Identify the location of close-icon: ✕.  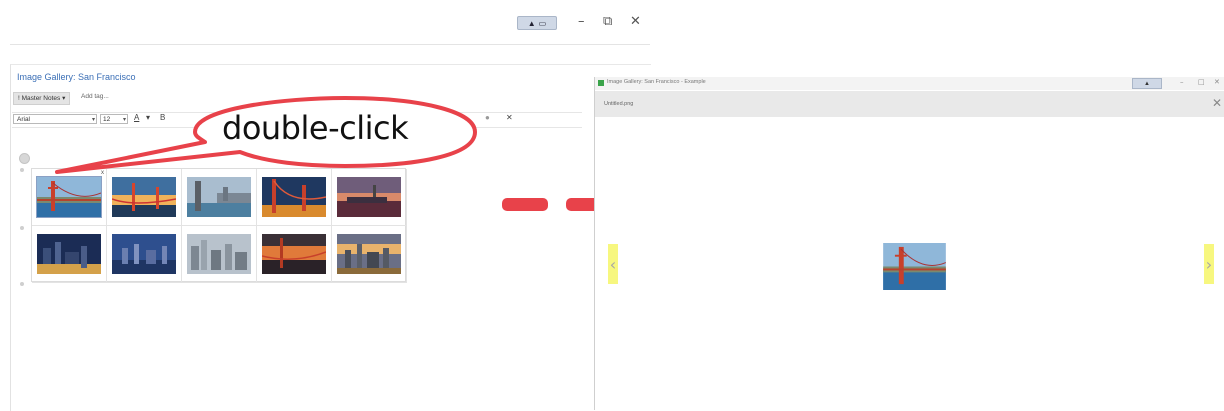
(1217, 103).